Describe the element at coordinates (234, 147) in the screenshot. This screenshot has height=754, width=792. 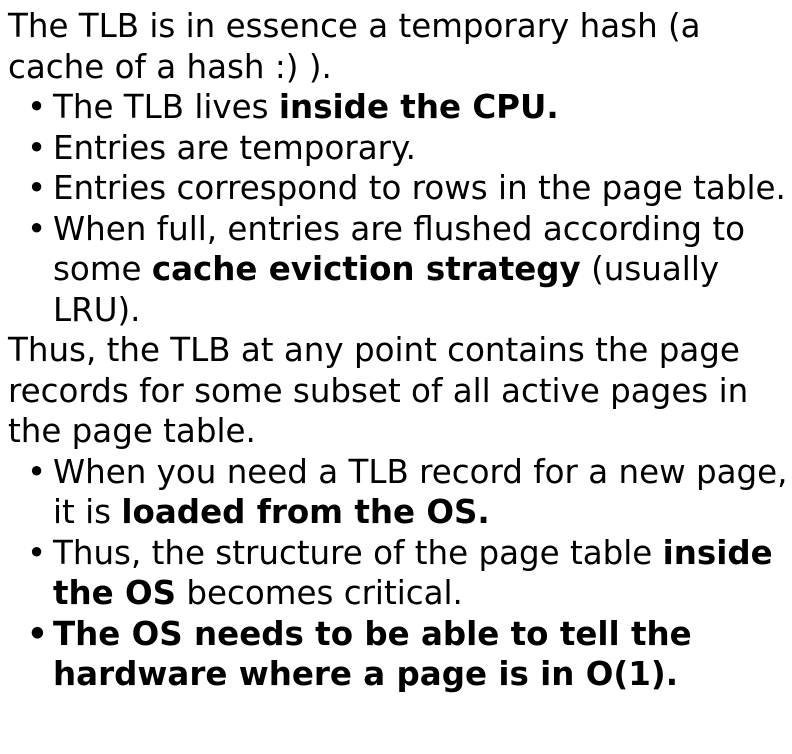
I see `item-text: Entries are temporary.` at that location.